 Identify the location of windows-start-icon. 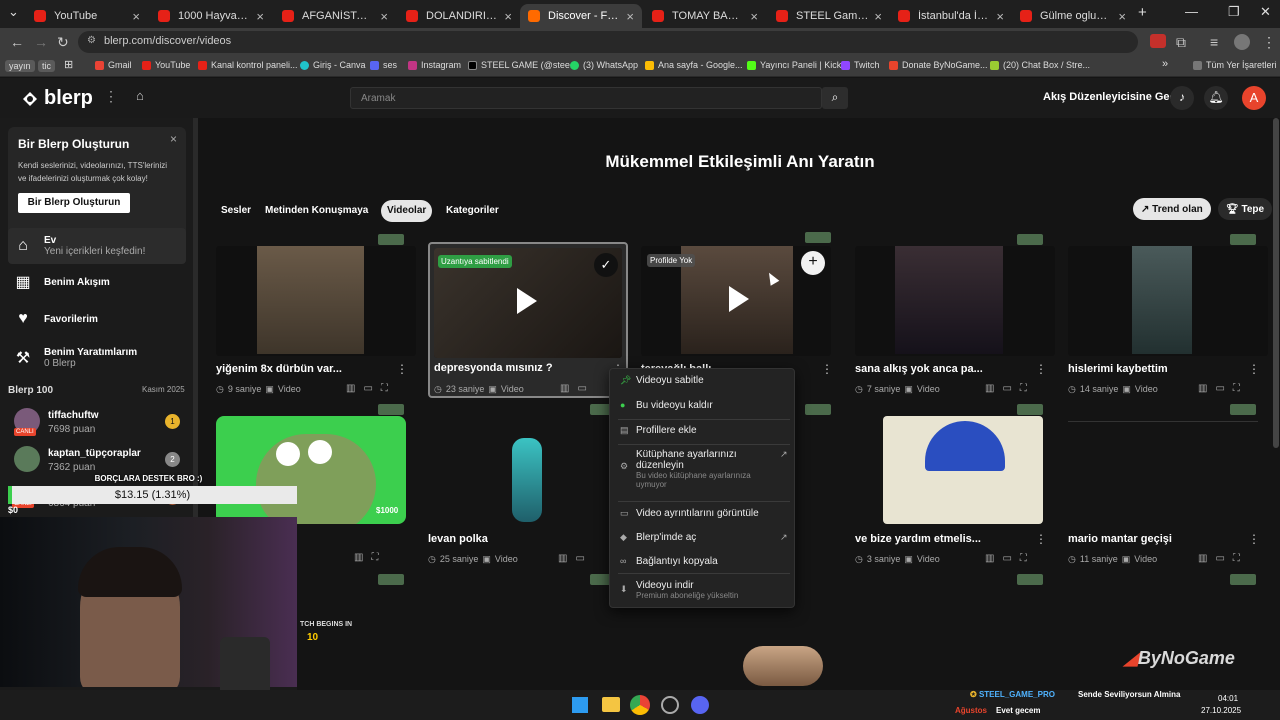
(580, 705).